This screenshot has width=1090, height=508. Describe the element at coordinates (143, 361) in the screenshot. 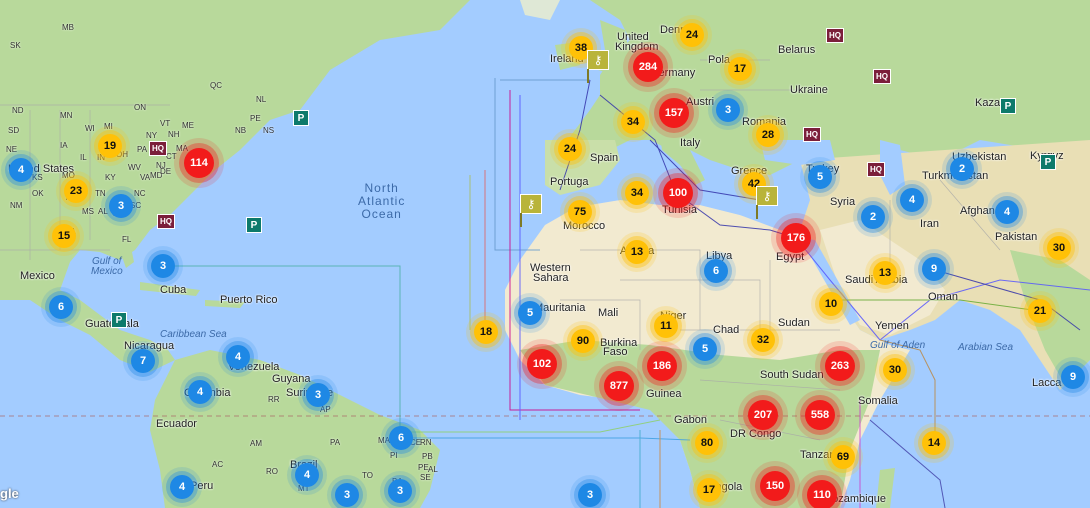

I see `cluster-marker-blue: 7` at that location.